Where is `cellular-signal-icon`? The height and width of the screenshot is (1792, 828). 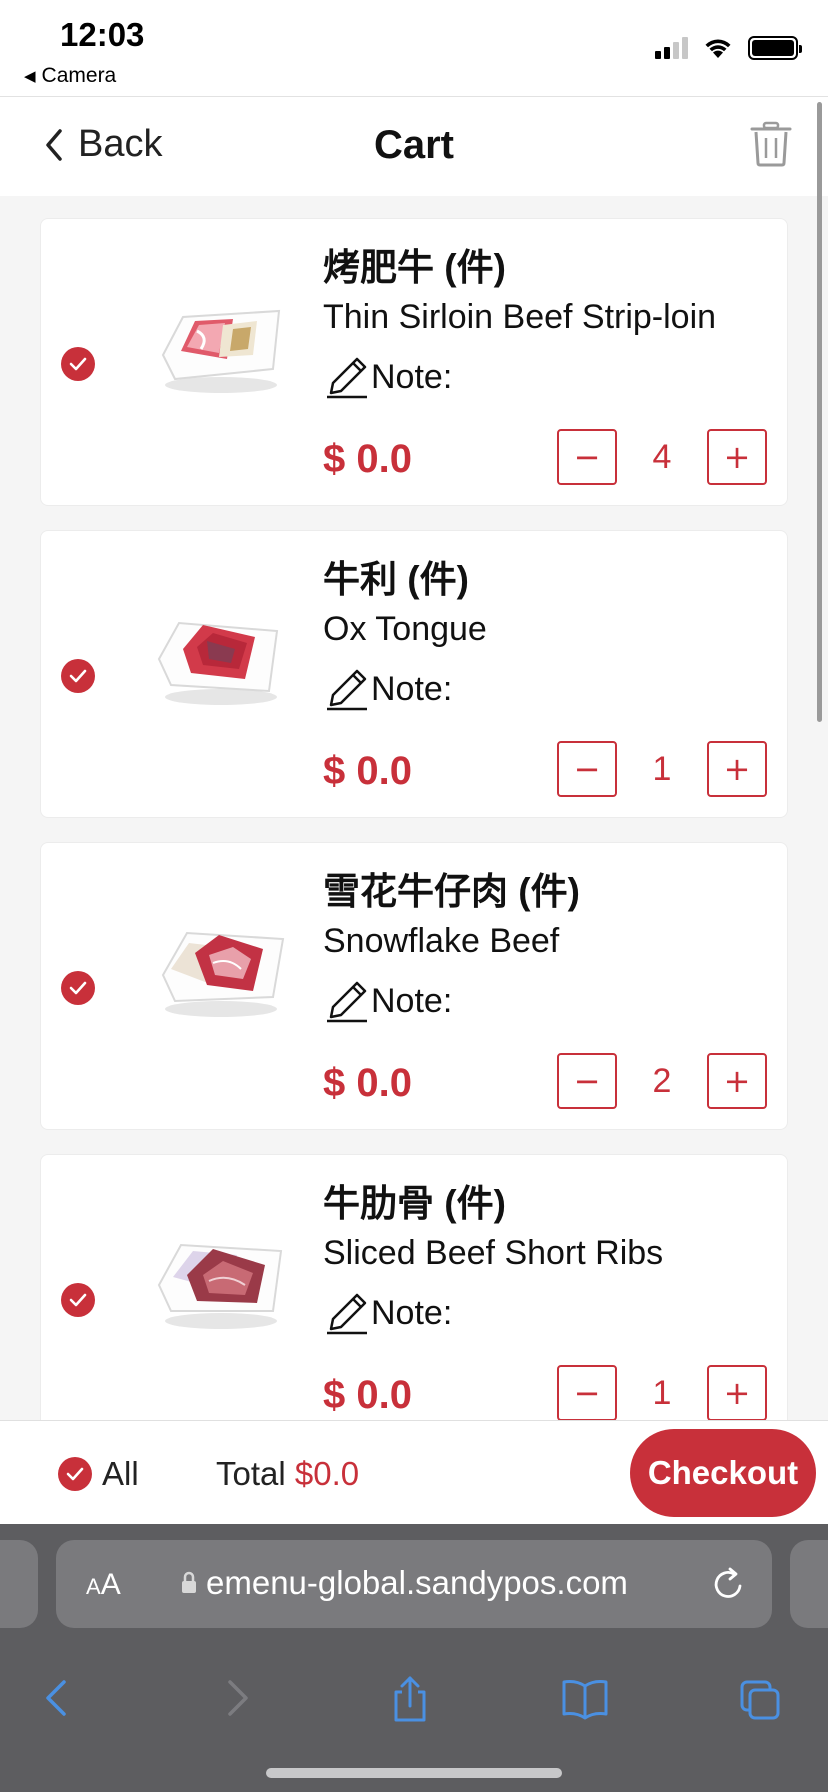 cellular-signal-icon is located at coordinates (671, 48).